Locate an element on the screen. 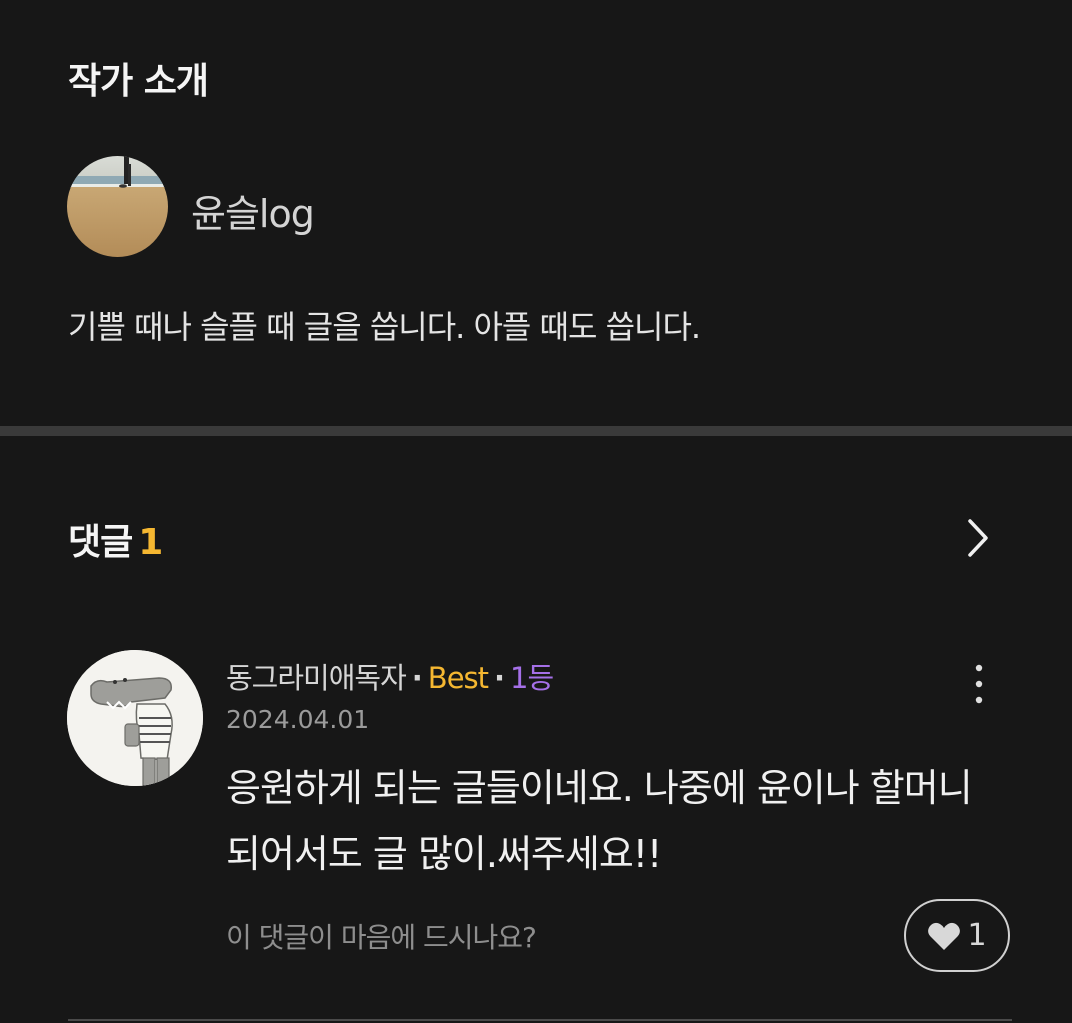 The width and height of the screenshot is (1072, 1023). section-divider is located at coordinates (536, 431).